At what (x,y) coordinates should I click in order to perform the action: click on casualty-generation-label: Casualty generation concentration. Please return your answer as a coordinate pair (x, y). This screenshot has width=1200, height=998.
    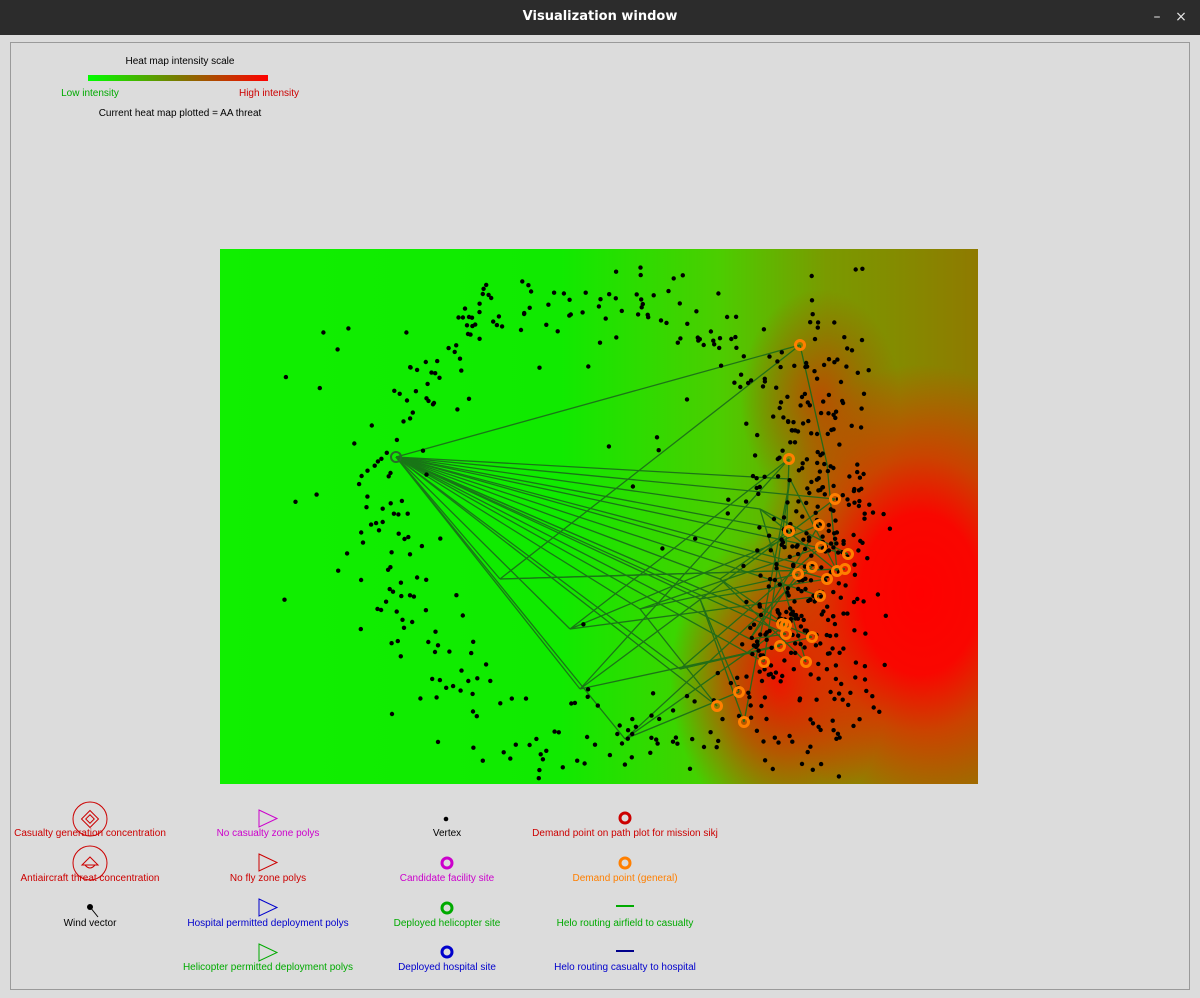
    Looking at the image, I should click on (90, 833).